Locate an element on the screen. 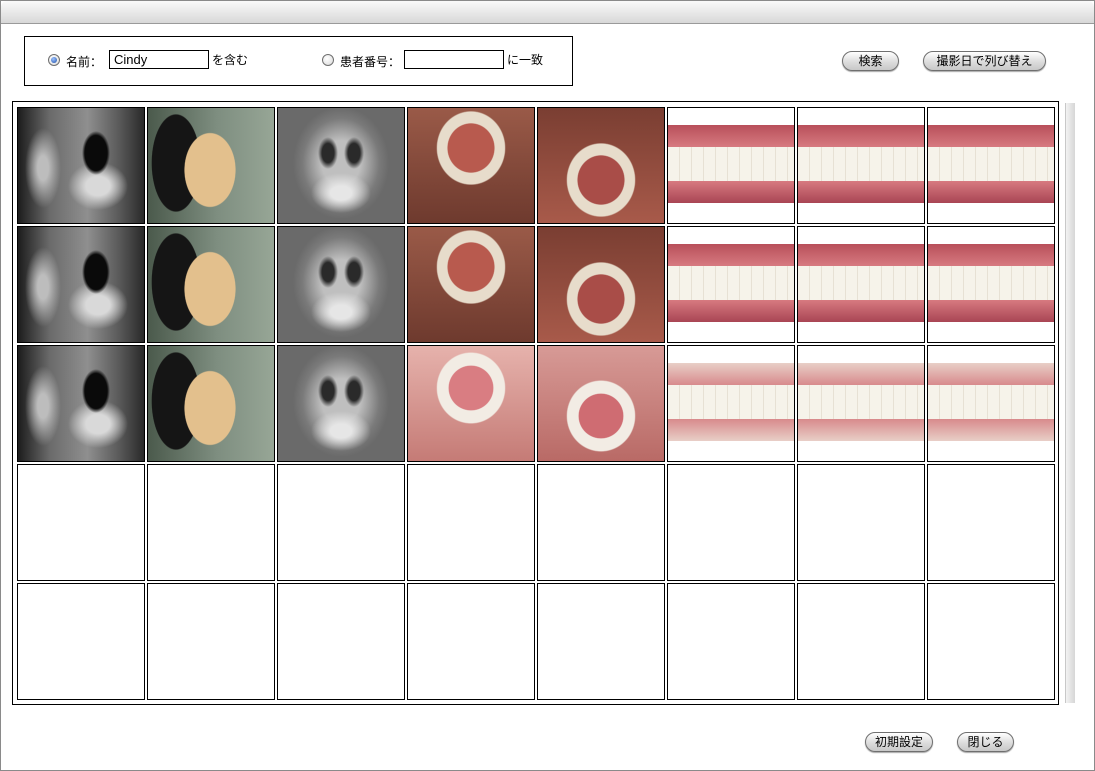 The image size is (1095, 771). vertical-scrollbar is located at coordinates (1070, 403).